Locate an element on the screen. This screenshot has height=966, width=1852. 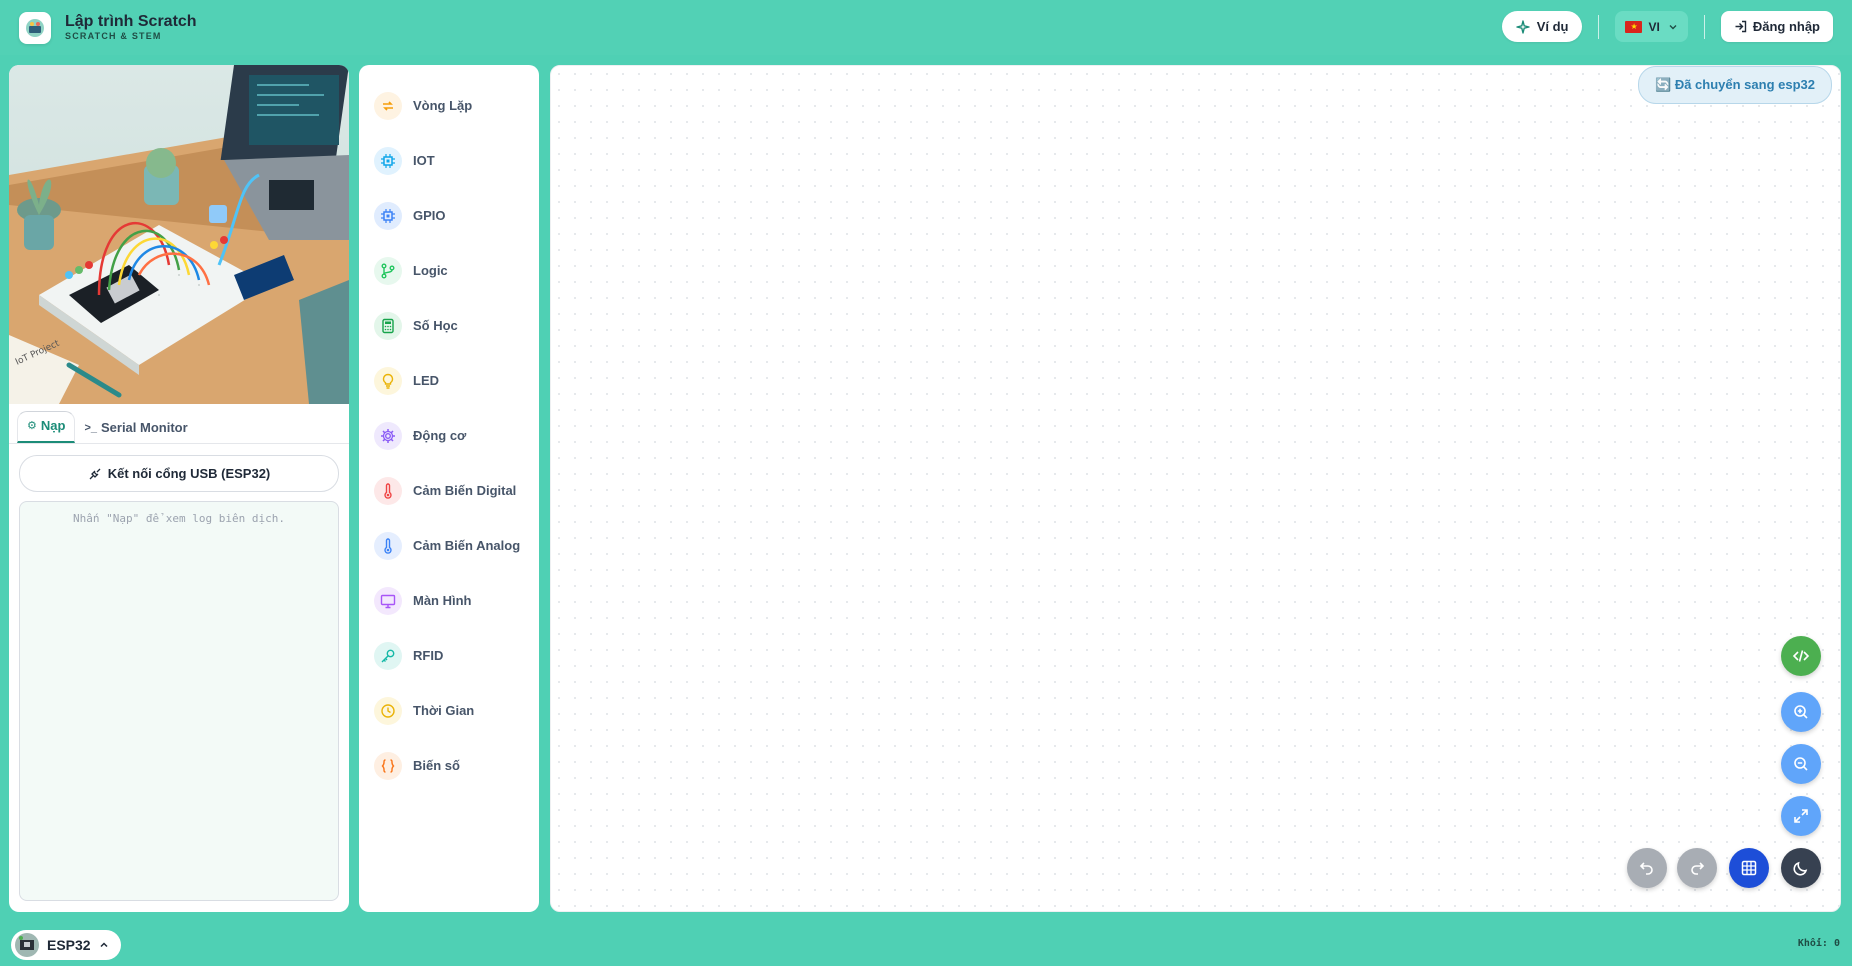
category-label: Cảm Biến Analog is located at coordinates (467, 545).